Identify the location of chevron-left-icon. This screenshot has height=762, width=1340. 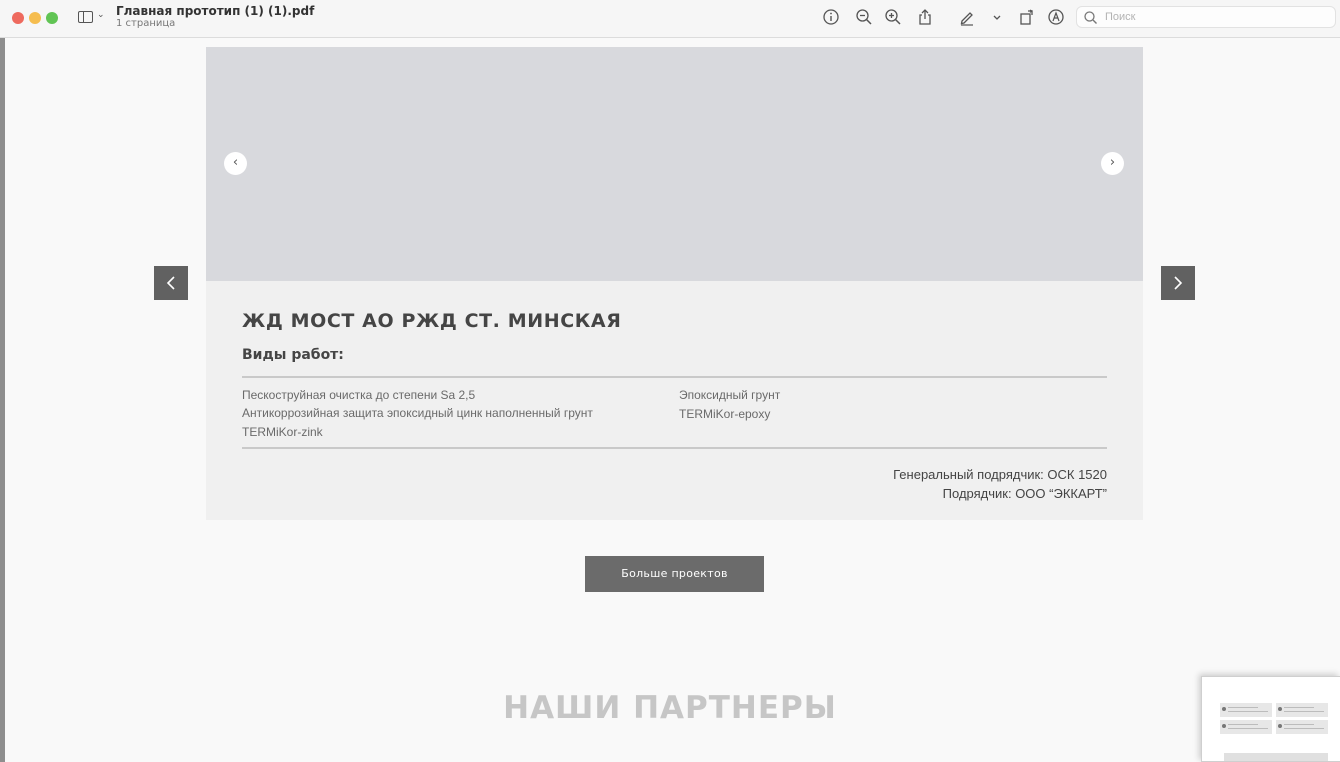
(170, 283).